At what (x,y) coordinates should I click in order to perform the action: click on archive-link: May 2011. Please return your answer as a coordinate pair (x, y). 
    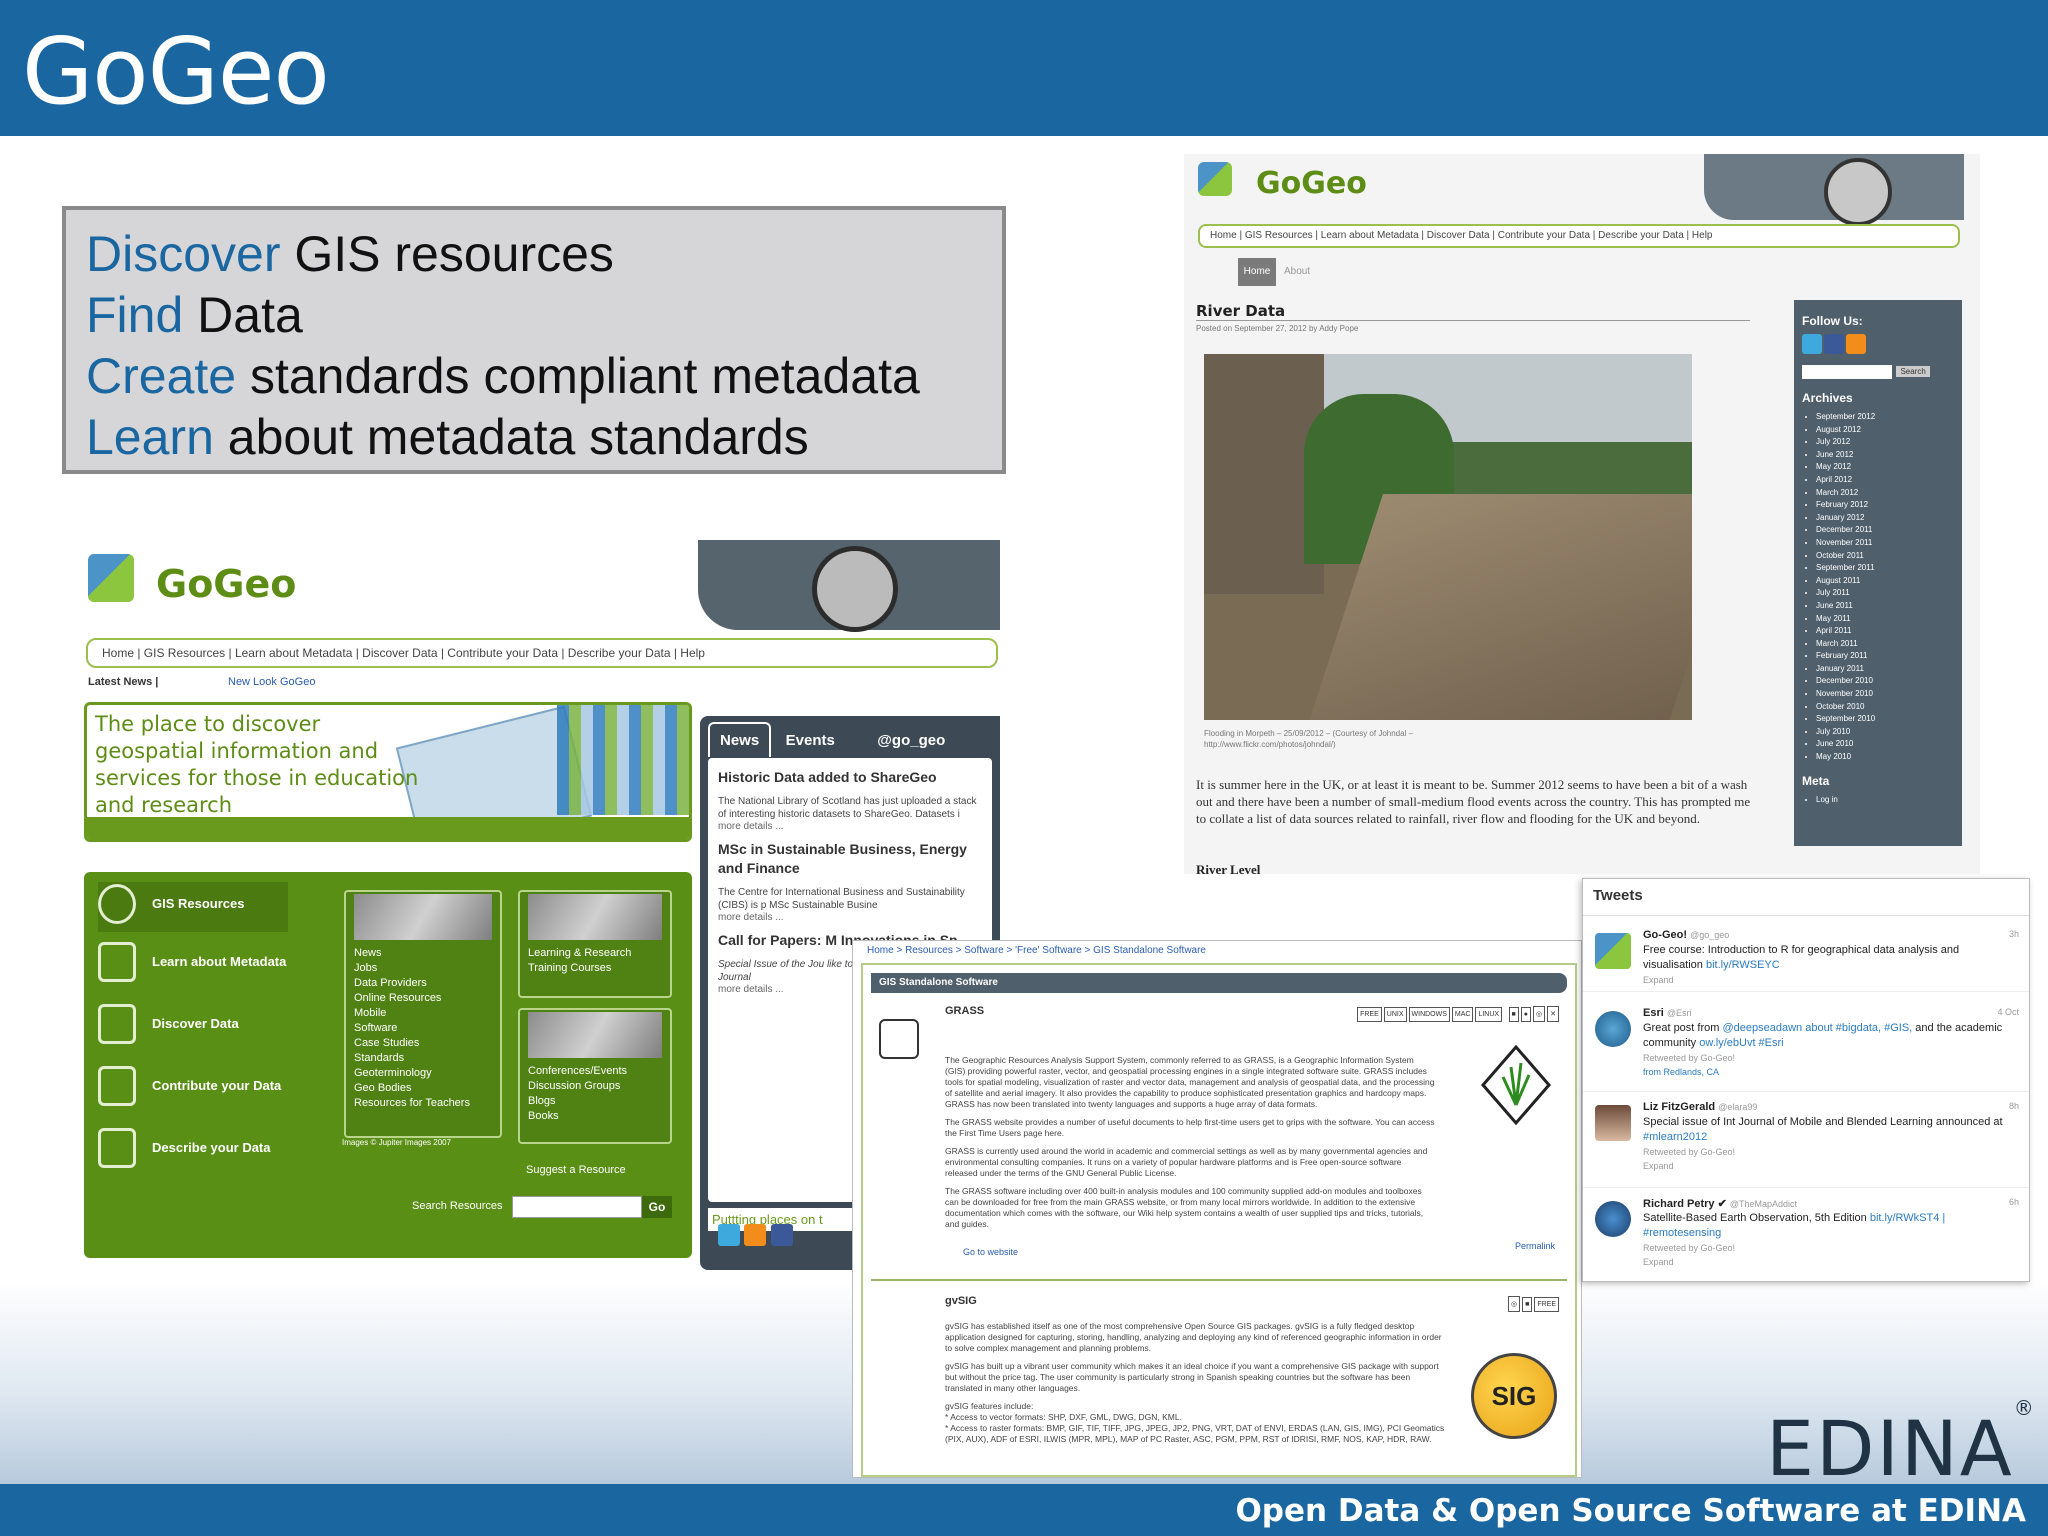
    Looking at the image, I should click on (1885, 619).